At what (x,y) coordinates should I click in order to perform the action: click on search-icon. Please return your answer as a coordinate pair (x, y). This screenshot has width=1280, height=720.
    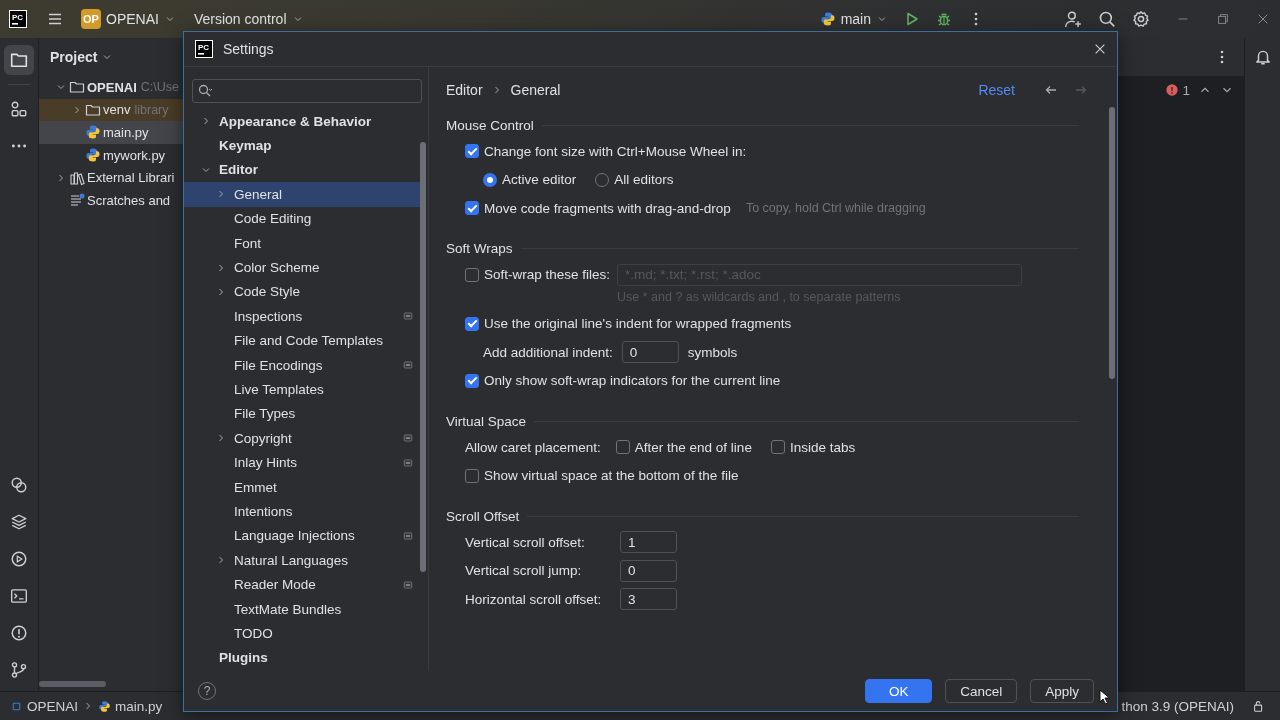
    Looking at the image, I should click on (1107, 19).